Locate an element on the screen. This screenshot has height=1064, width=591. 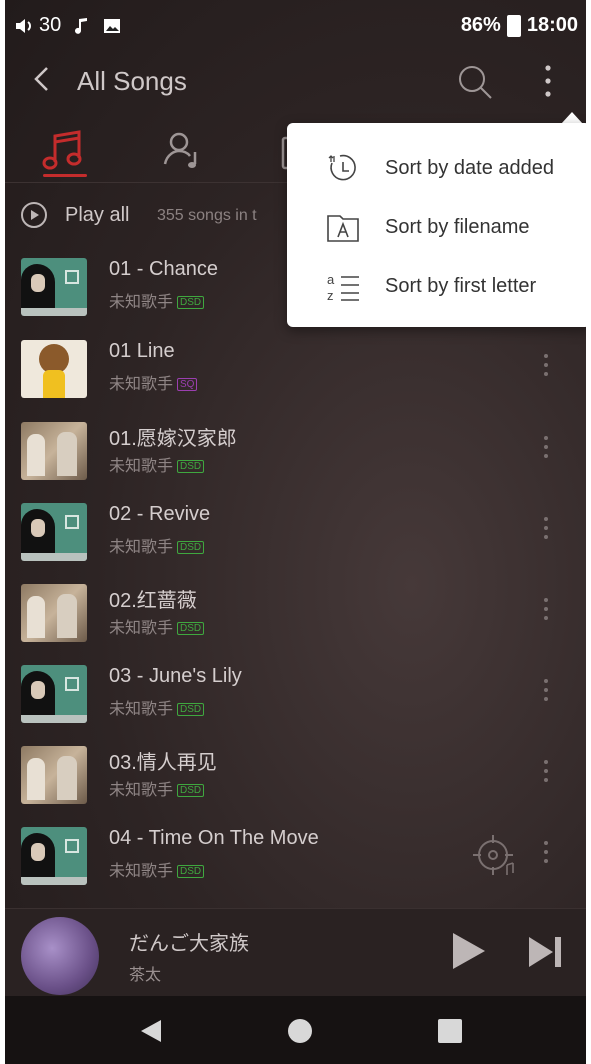
play-all-label: Play all is located at coordinates (97, 215).